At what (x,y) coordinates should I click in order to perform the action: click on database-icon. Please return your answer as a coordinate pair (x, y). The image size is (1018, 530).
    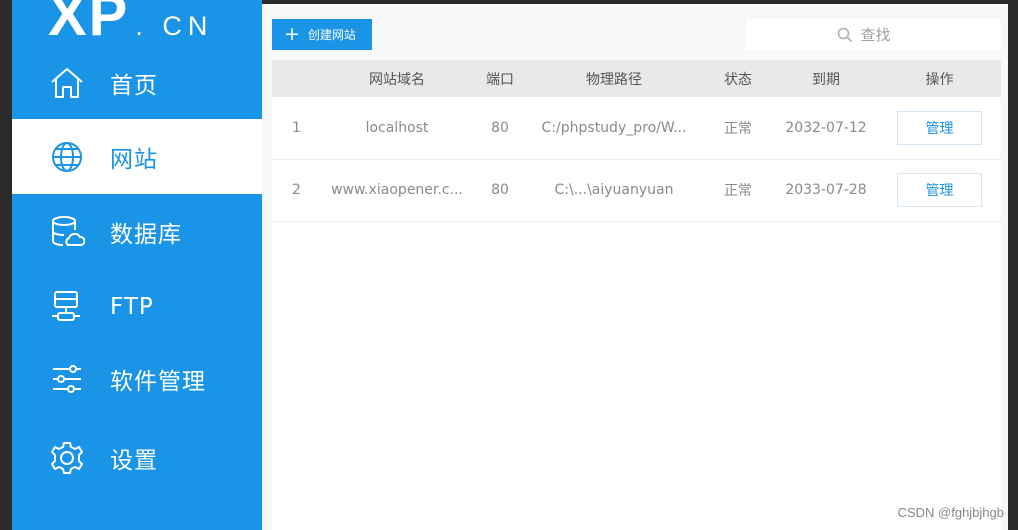
    Looking at the image, I should click on (67, 232).